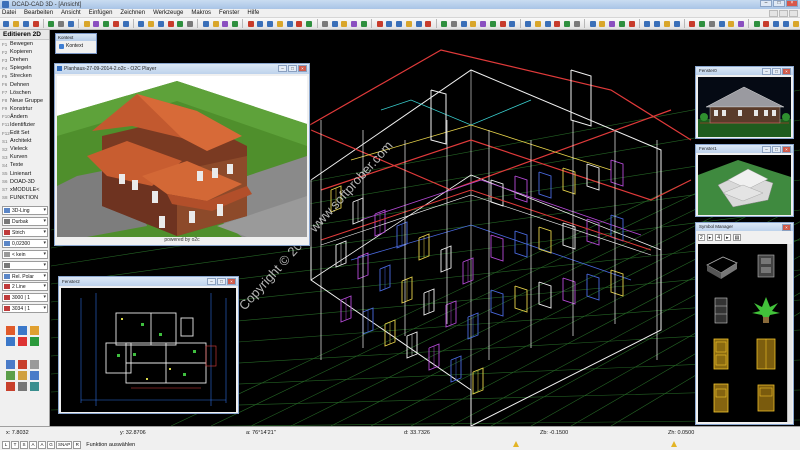 Image resolution: width=800 pixels, height=450 pixels. What do you see at coordinates (25, 276) in the screenshot?
I see `settings-dropdown: Rel. Polar` at bounding box center [25, 276].